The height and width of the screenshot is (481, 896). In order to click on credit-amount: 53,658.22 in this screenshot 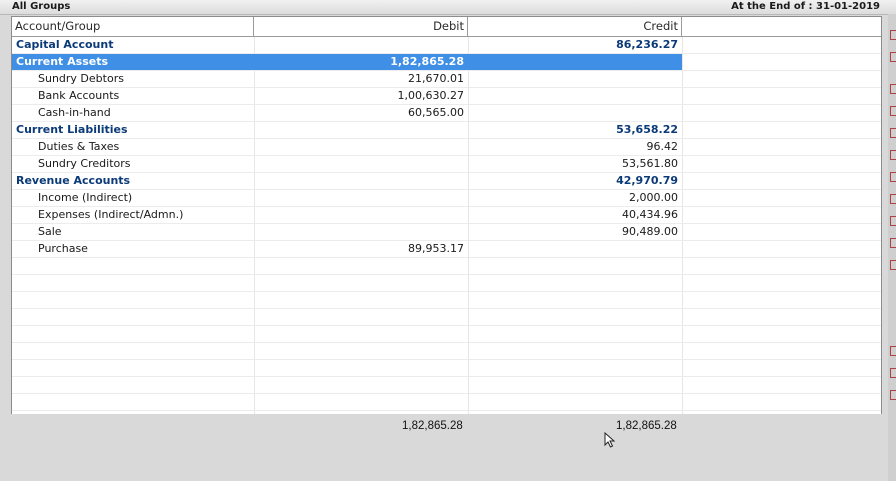, I will do `click(647, 129)`.